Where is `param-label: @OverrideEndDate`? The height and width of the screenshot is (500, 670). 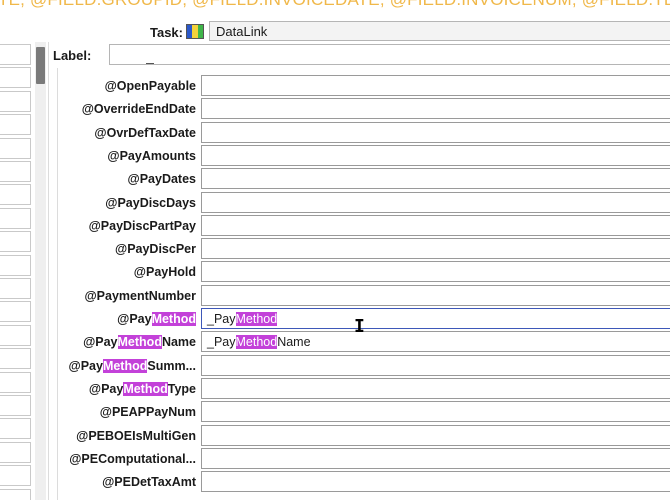
param-label: @OverrideEndDate is located at coordinates (138, 109).